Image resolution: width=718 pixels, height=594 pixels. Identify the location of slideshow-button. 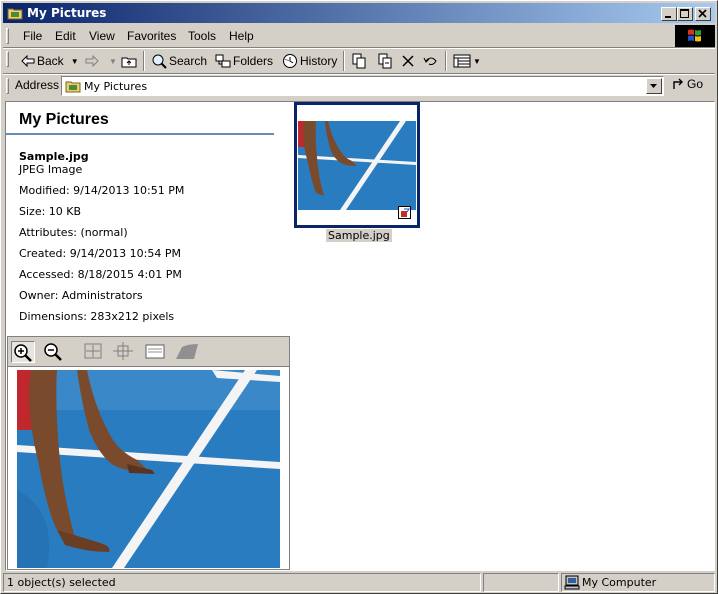
(156, 352).